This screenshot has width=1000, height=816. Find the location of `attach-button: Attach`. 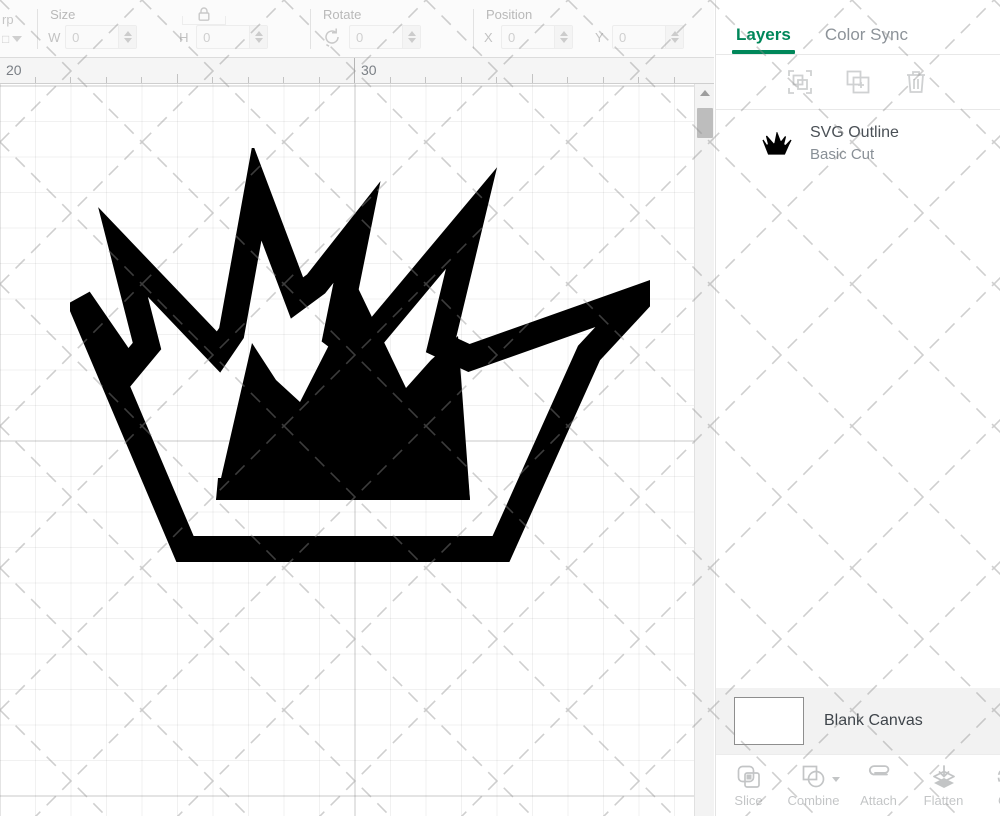

attach-button: Attach is located at coordinates (878, 785).